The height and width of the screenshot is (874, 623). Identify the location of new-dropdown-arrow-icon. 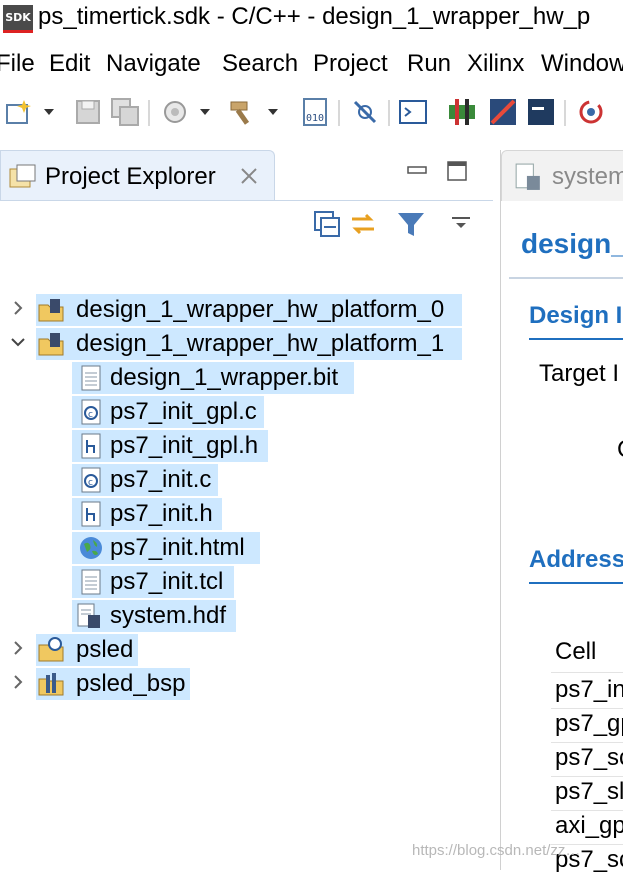
(49, 112).